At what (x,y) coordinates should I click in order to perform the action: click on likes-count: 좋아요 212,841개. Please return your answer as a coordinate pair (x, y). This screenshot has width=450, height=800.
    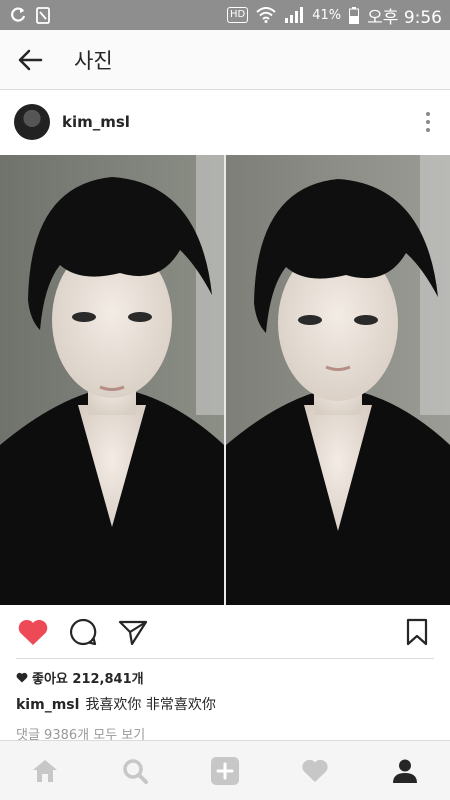
    Looking at the image, I should click on (80, 677).